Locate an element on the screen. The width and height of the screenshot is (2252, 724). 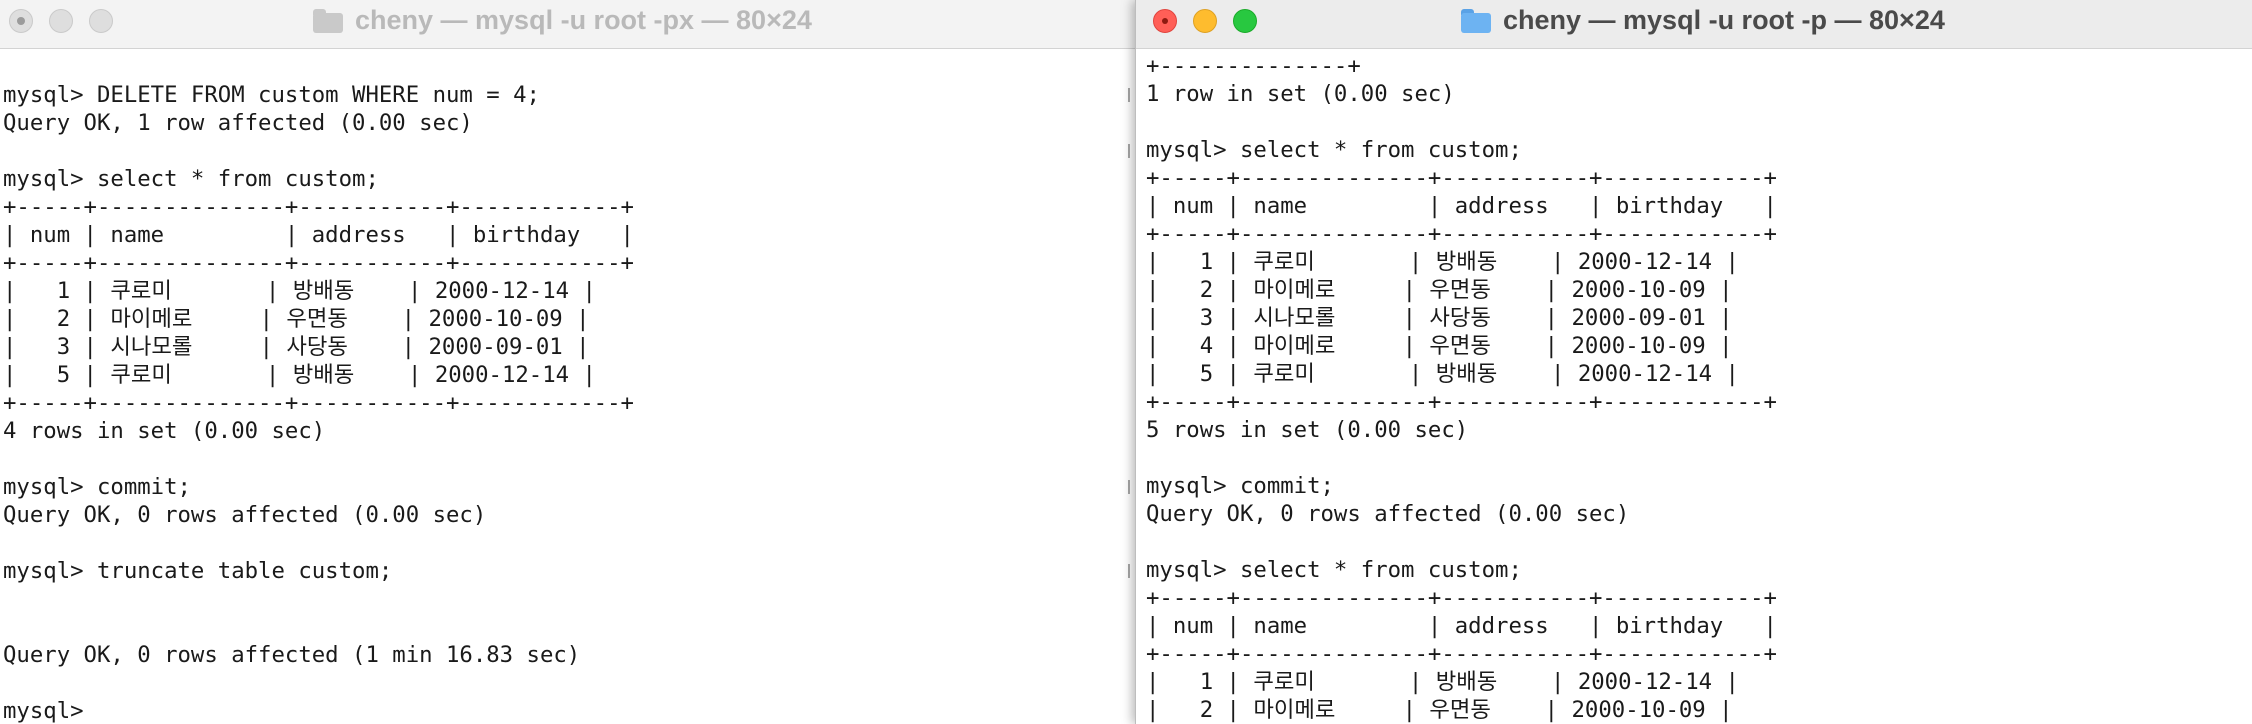
terminal-line: 4 rows in set (0.00 sec) is located at coordinates (164, 431).